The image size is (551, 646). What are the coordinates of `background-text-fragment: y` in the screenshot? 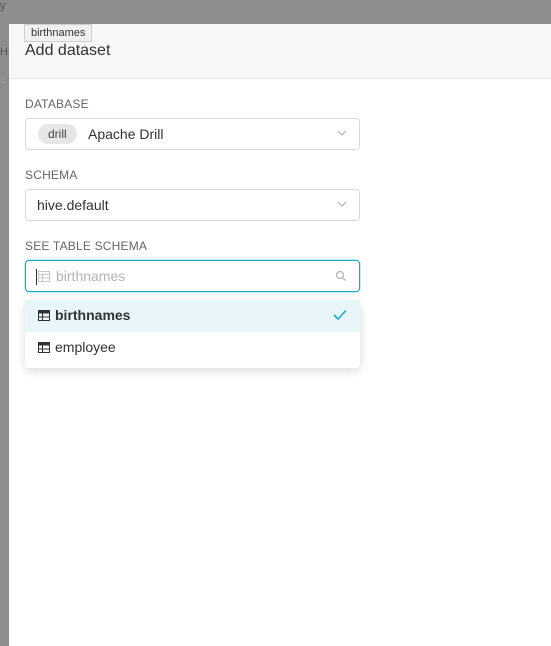 It's located at (3, 6).